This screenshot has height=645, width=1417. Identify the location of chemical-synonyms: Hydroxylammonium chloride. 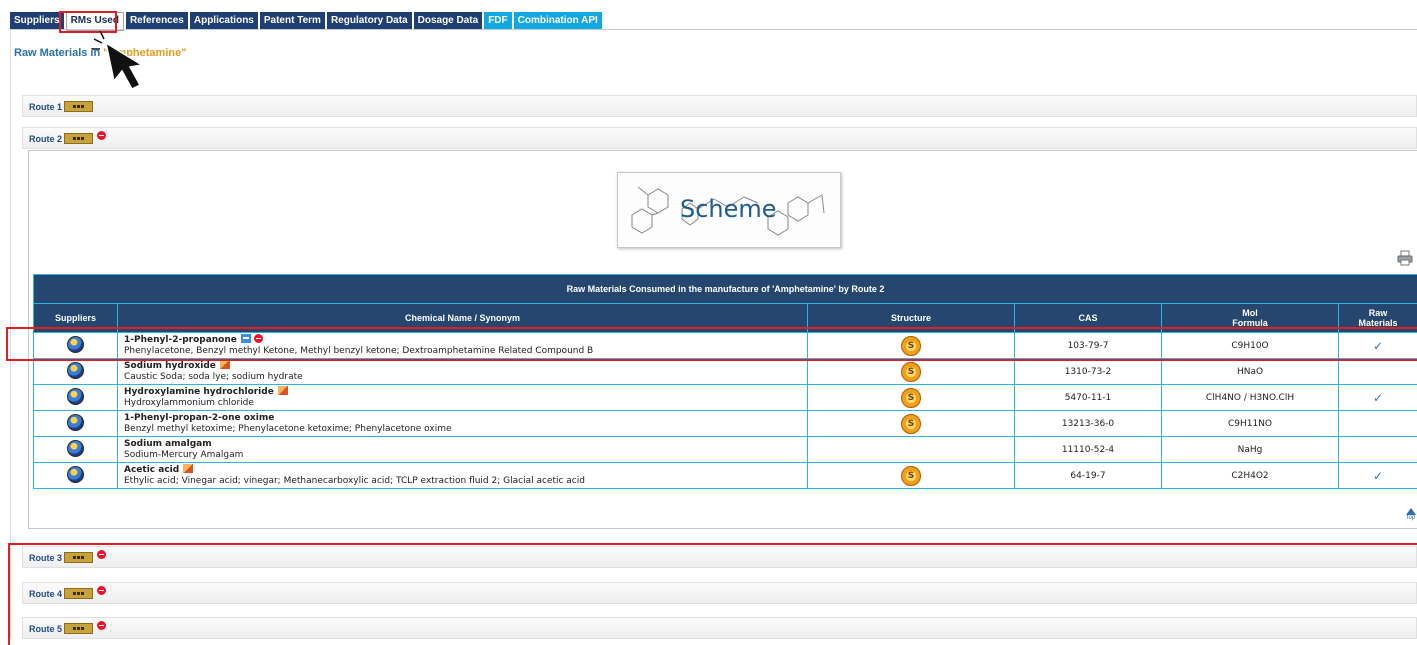
(189, 403).